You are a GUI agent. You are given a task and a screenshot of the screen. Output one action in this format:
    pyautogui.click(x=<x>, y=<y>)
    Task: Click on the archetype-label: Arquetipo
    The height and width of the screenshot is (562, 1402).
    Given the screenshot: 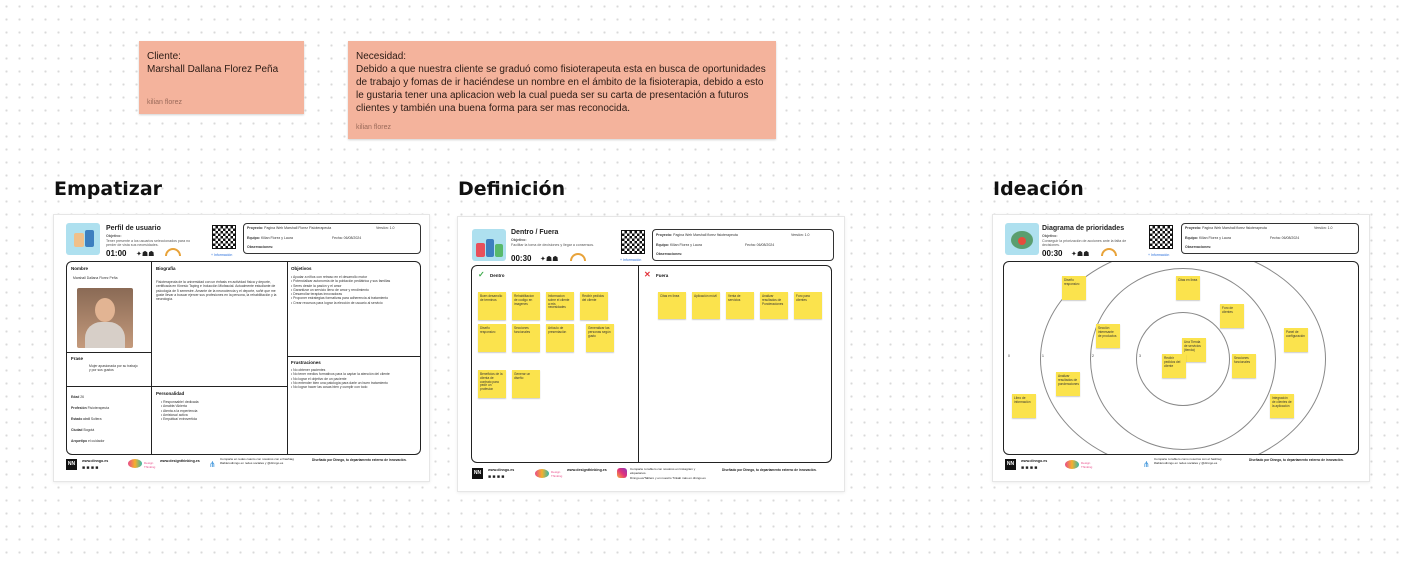 What is the action you would take?
    pyautogui.click(x=79, y=441)
    